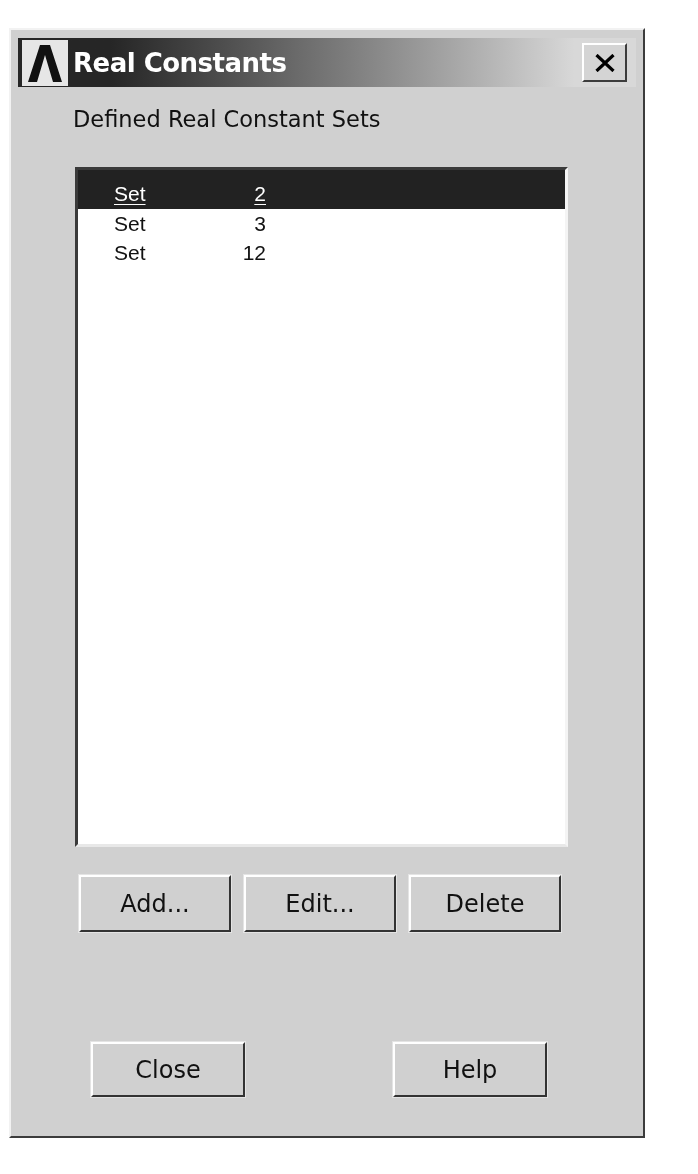 This screenshot has width=698, height=1174. What do you see at coordinates (45, 62) in the screenshot?
I see `logo-icon` at bounding box center [45, 62].